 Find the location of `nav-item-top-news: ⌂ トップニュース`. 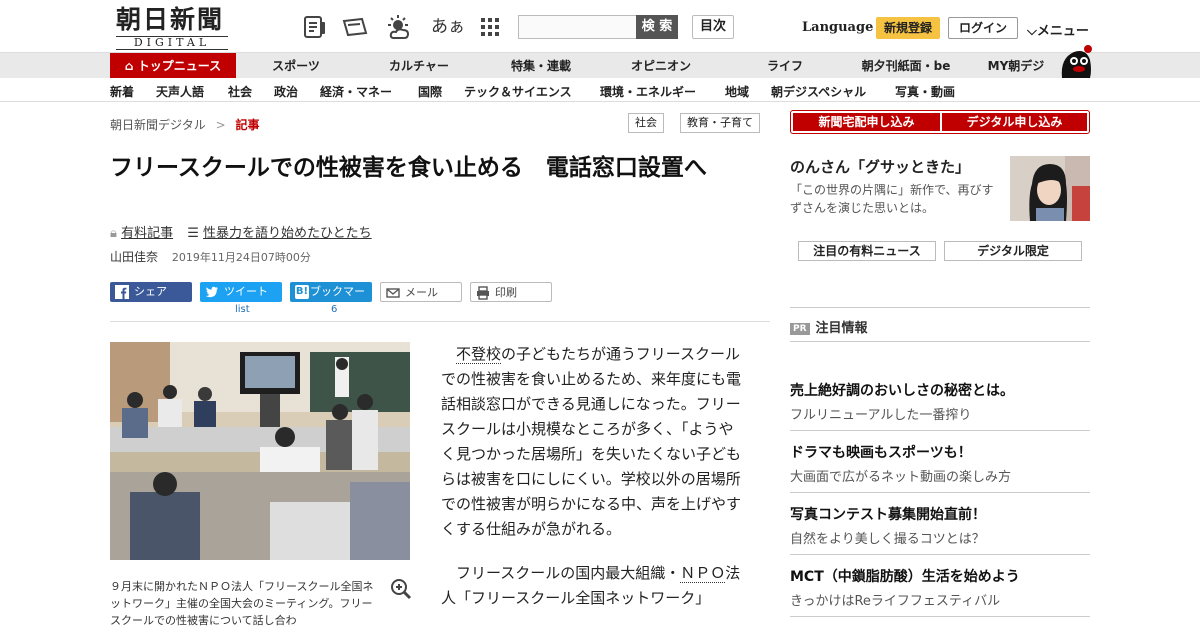

nav-item-top-news: ⌂ トップニュース is located at coordinates (173, 66).